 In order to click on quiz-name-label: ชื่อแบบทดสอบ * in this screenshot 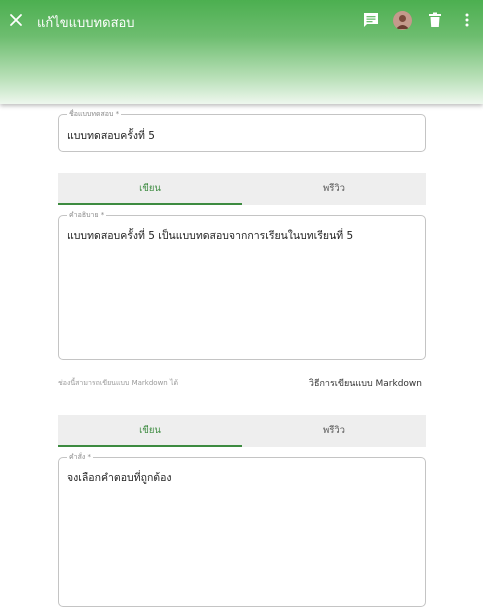, I will do `click(94, 114)`.